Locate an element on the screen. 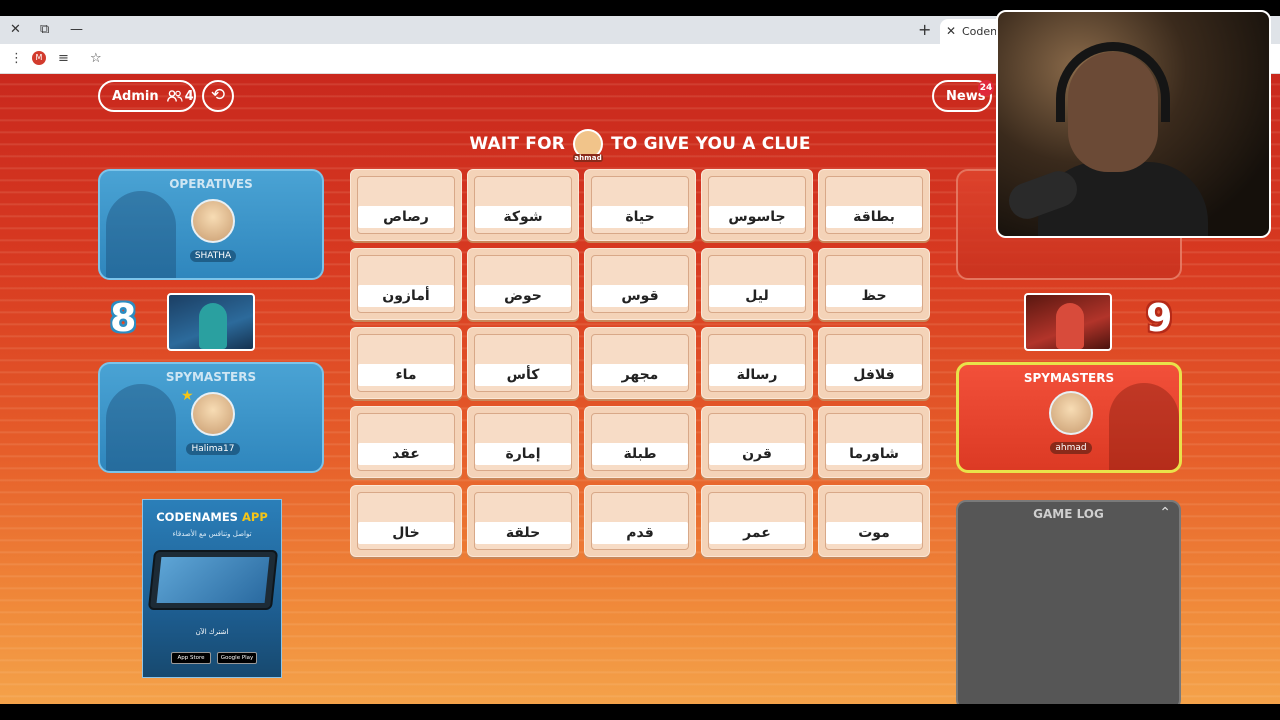 Image resolution: width=1280 pixels, height=720 pixels. word-card: قدم is located at coordinates (640, 521).